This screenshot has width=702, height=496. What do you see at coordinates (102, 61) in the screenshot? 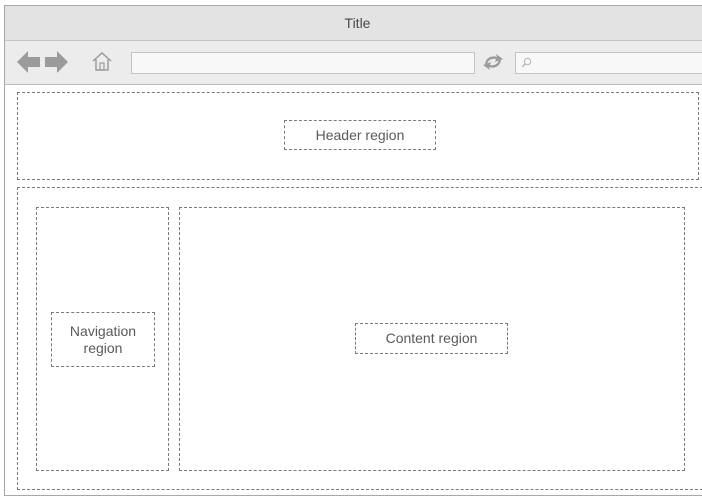
I see `home-icon` at bounding box center [102, 61].